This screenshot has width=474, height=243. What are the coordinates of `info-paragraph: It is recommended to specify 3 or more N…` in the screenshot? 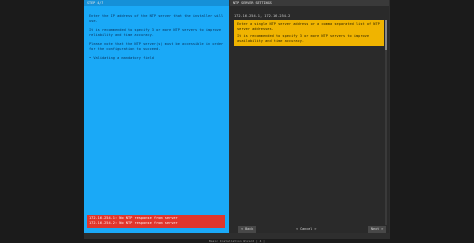 It's located at (303, 38).